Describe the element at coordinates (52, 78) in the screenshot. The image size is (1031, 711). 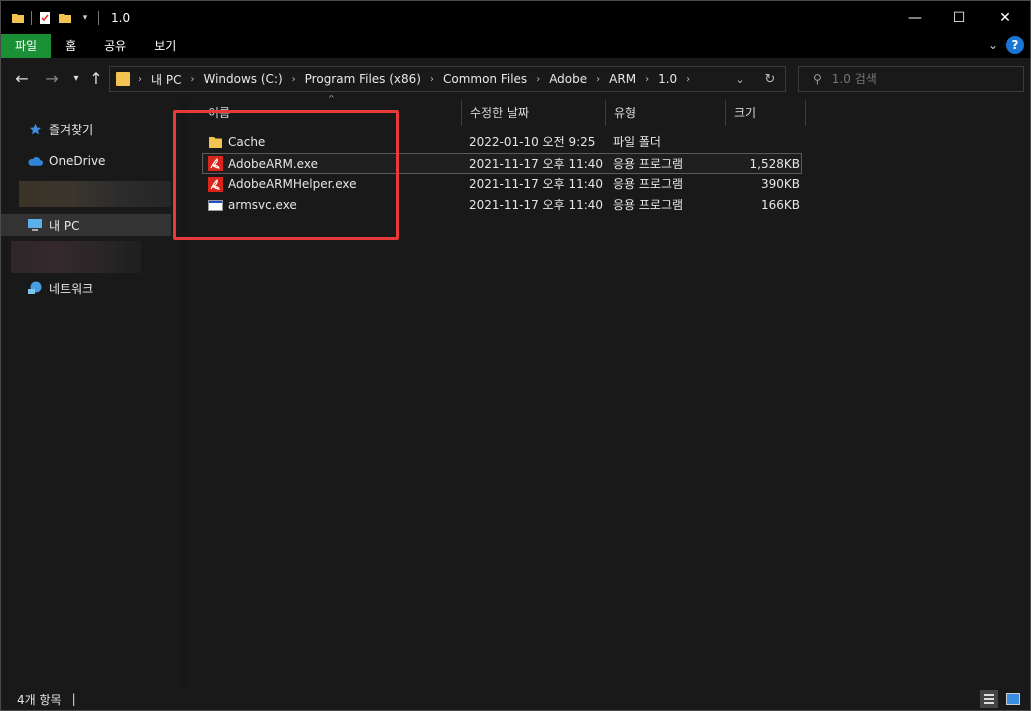
I see `forward-arrow-icon: →` at that location.